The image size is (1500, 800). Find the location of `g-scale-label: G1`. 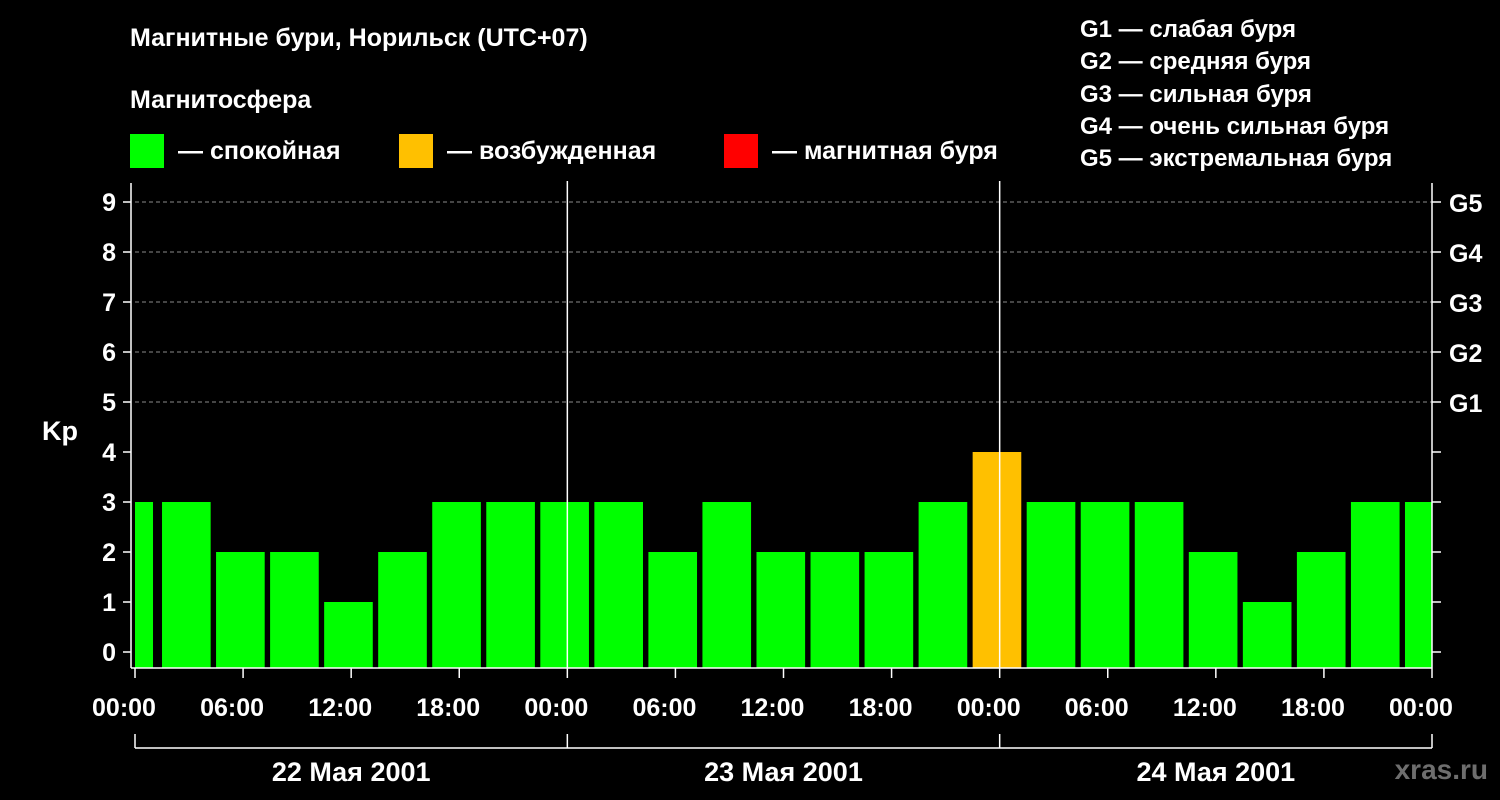

g-scale-label: G1 is located at coordinates (1465, 404).